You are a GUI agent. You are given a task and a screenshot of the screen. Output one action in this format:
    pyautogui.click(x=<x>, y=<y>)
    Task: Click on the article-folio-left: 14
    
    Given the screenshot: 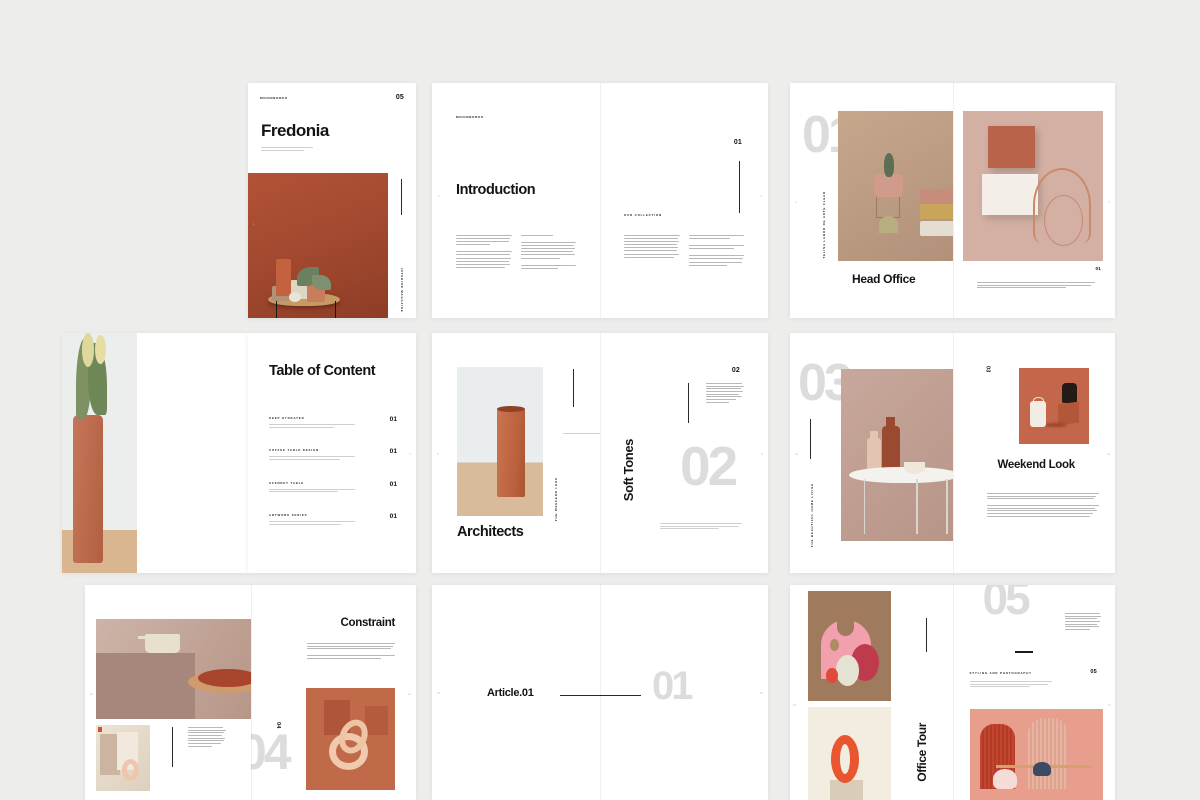 What is the action you would take?
    pyautogui.click(x=438, y=693)
    